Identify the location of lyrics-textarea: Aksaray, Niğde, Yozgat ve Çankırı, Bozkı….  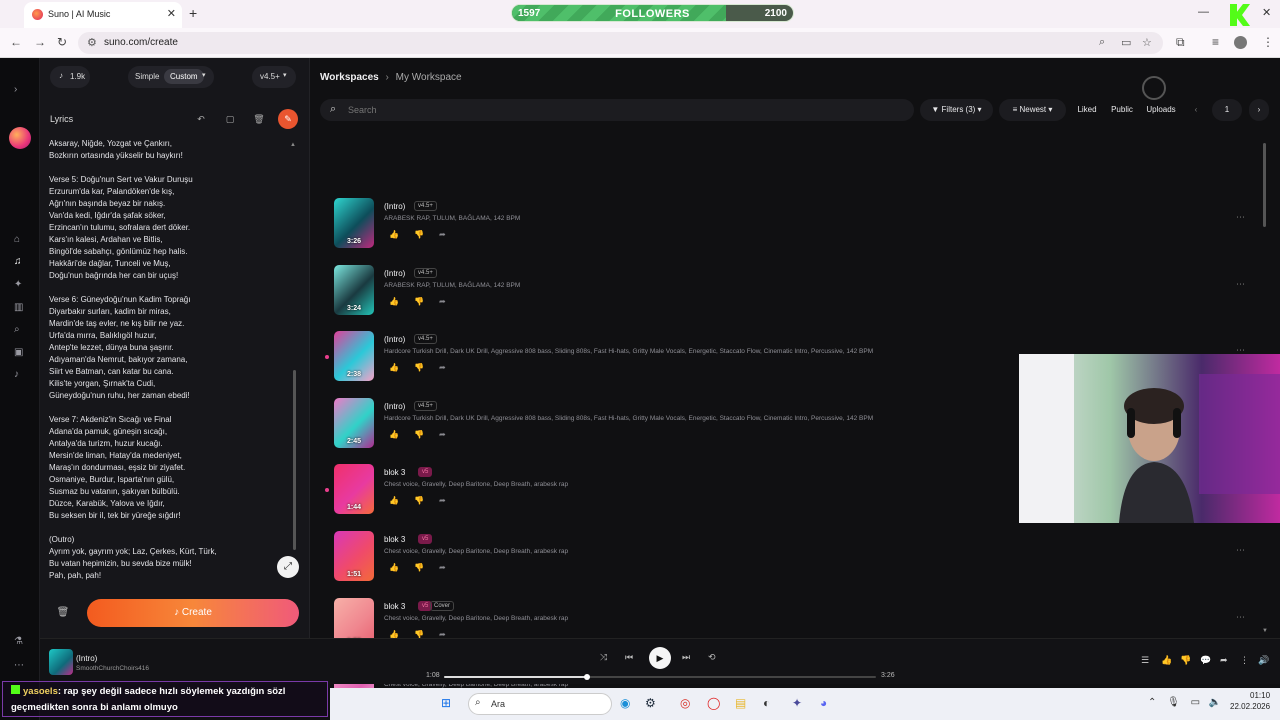
(169, 359).